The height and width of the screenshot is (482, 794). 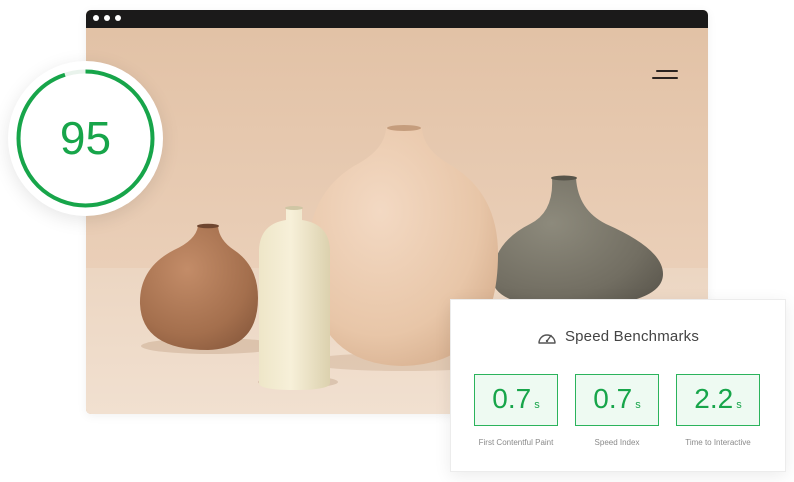 I want to click on performance-score-card: 95, so click(x=85, y=138).